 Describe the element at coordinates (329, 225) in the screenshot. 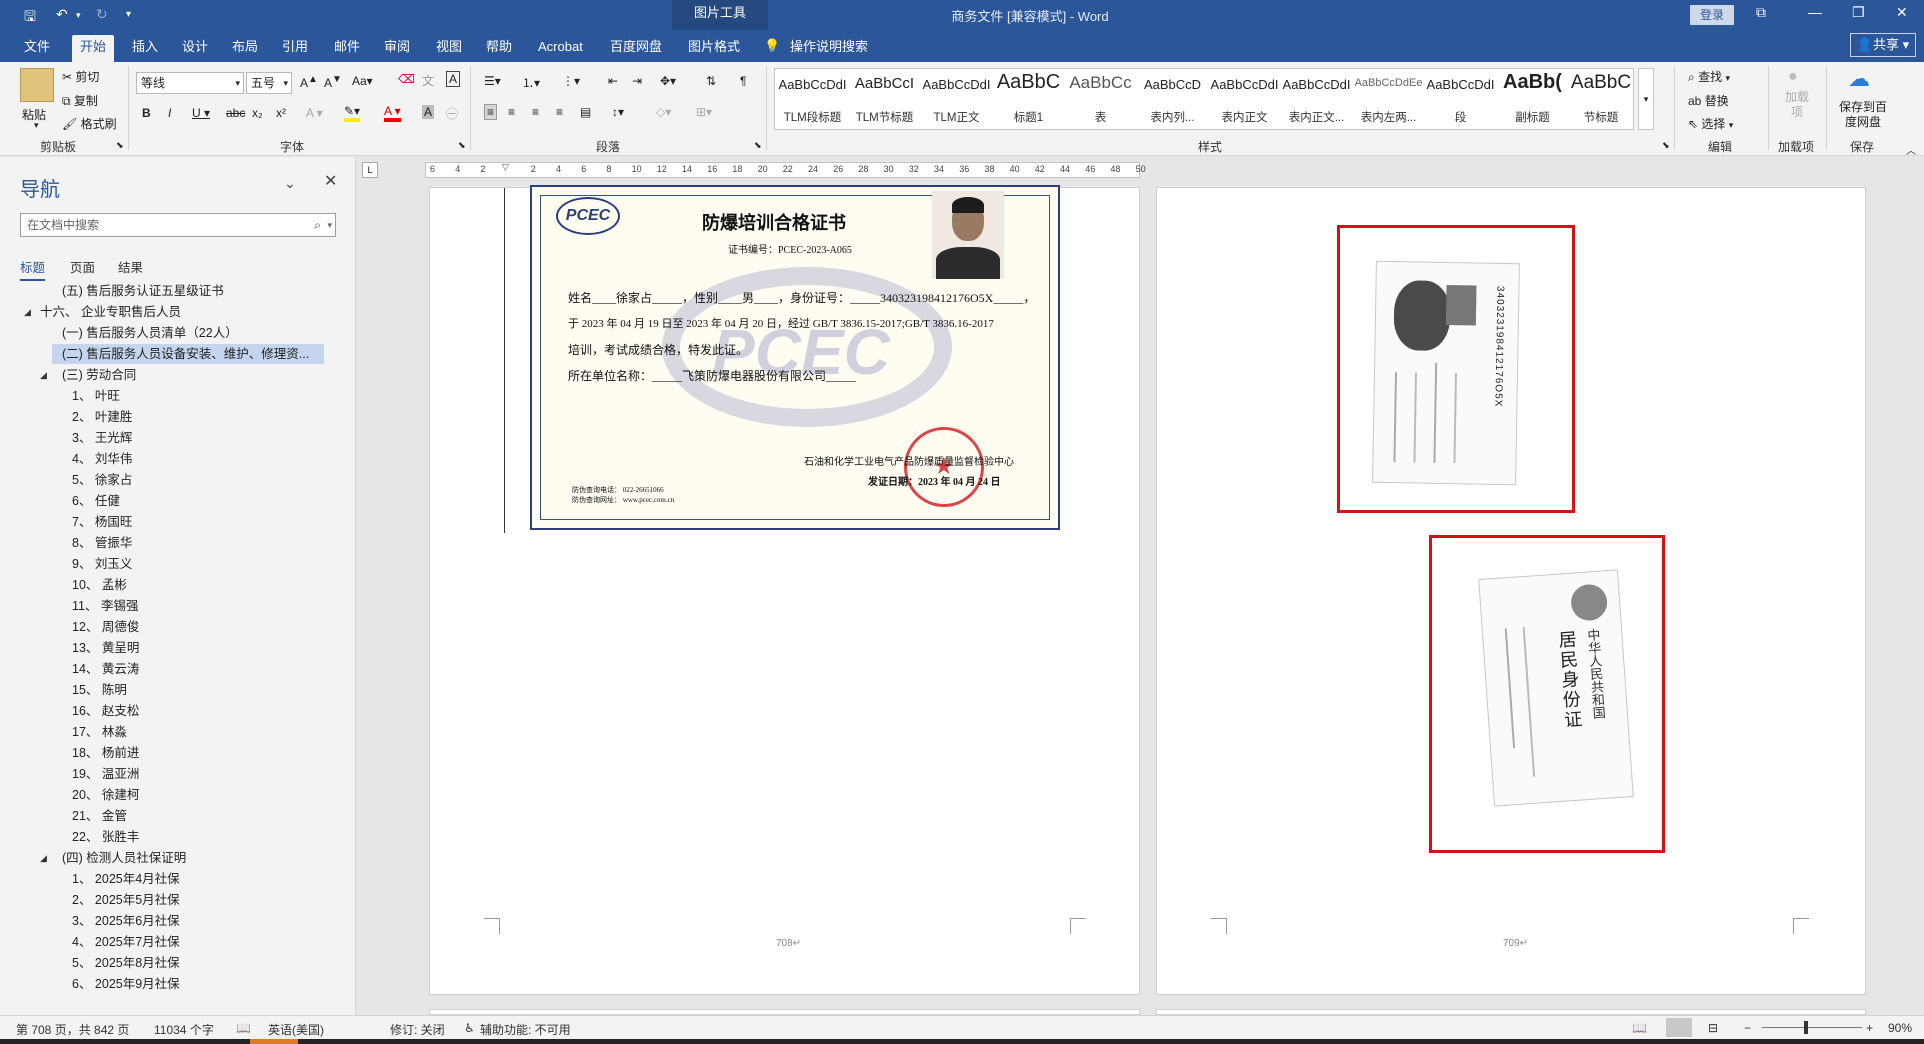

I see `chevron-down-icon: ▾` at that location.